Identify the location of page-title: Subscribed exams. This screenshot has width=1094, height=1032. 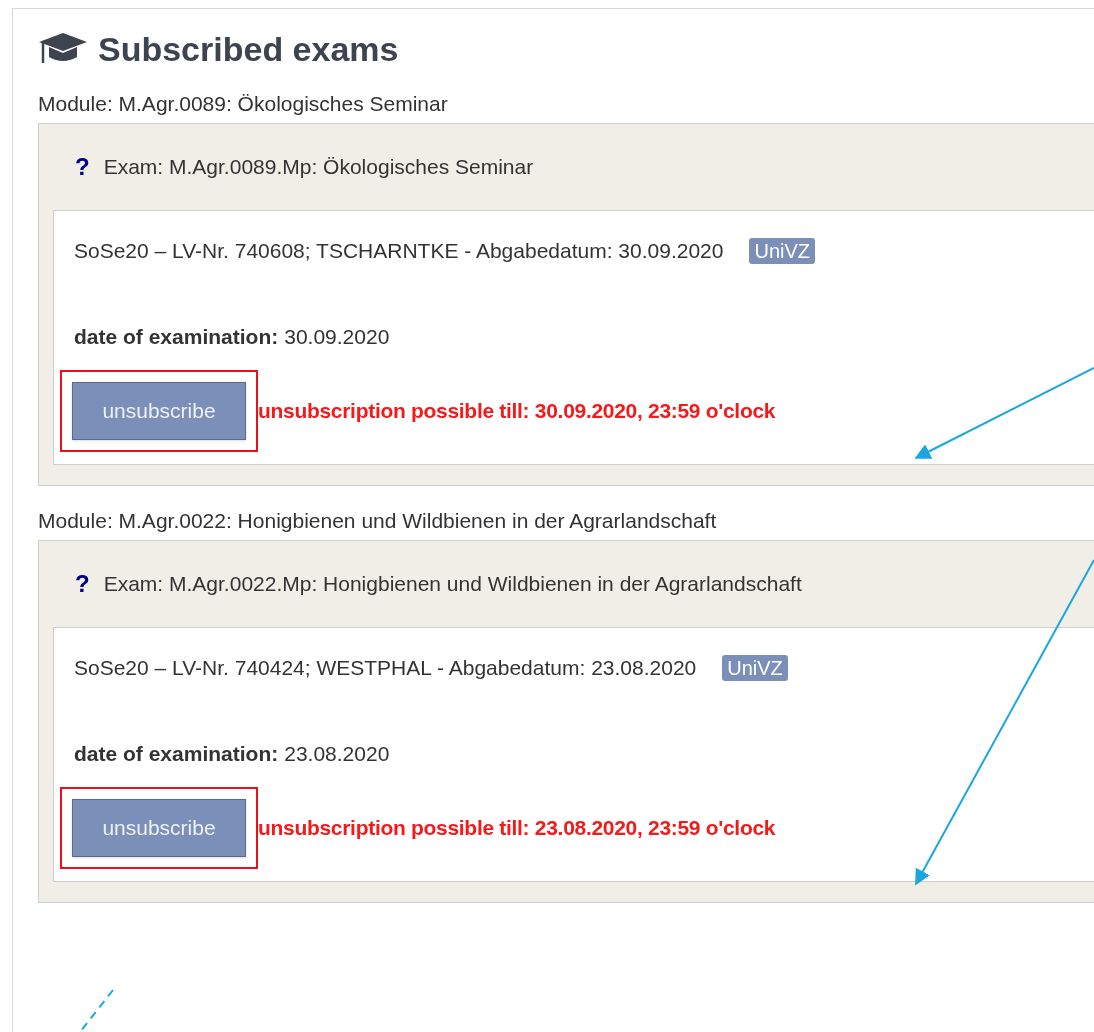
(248, 49).